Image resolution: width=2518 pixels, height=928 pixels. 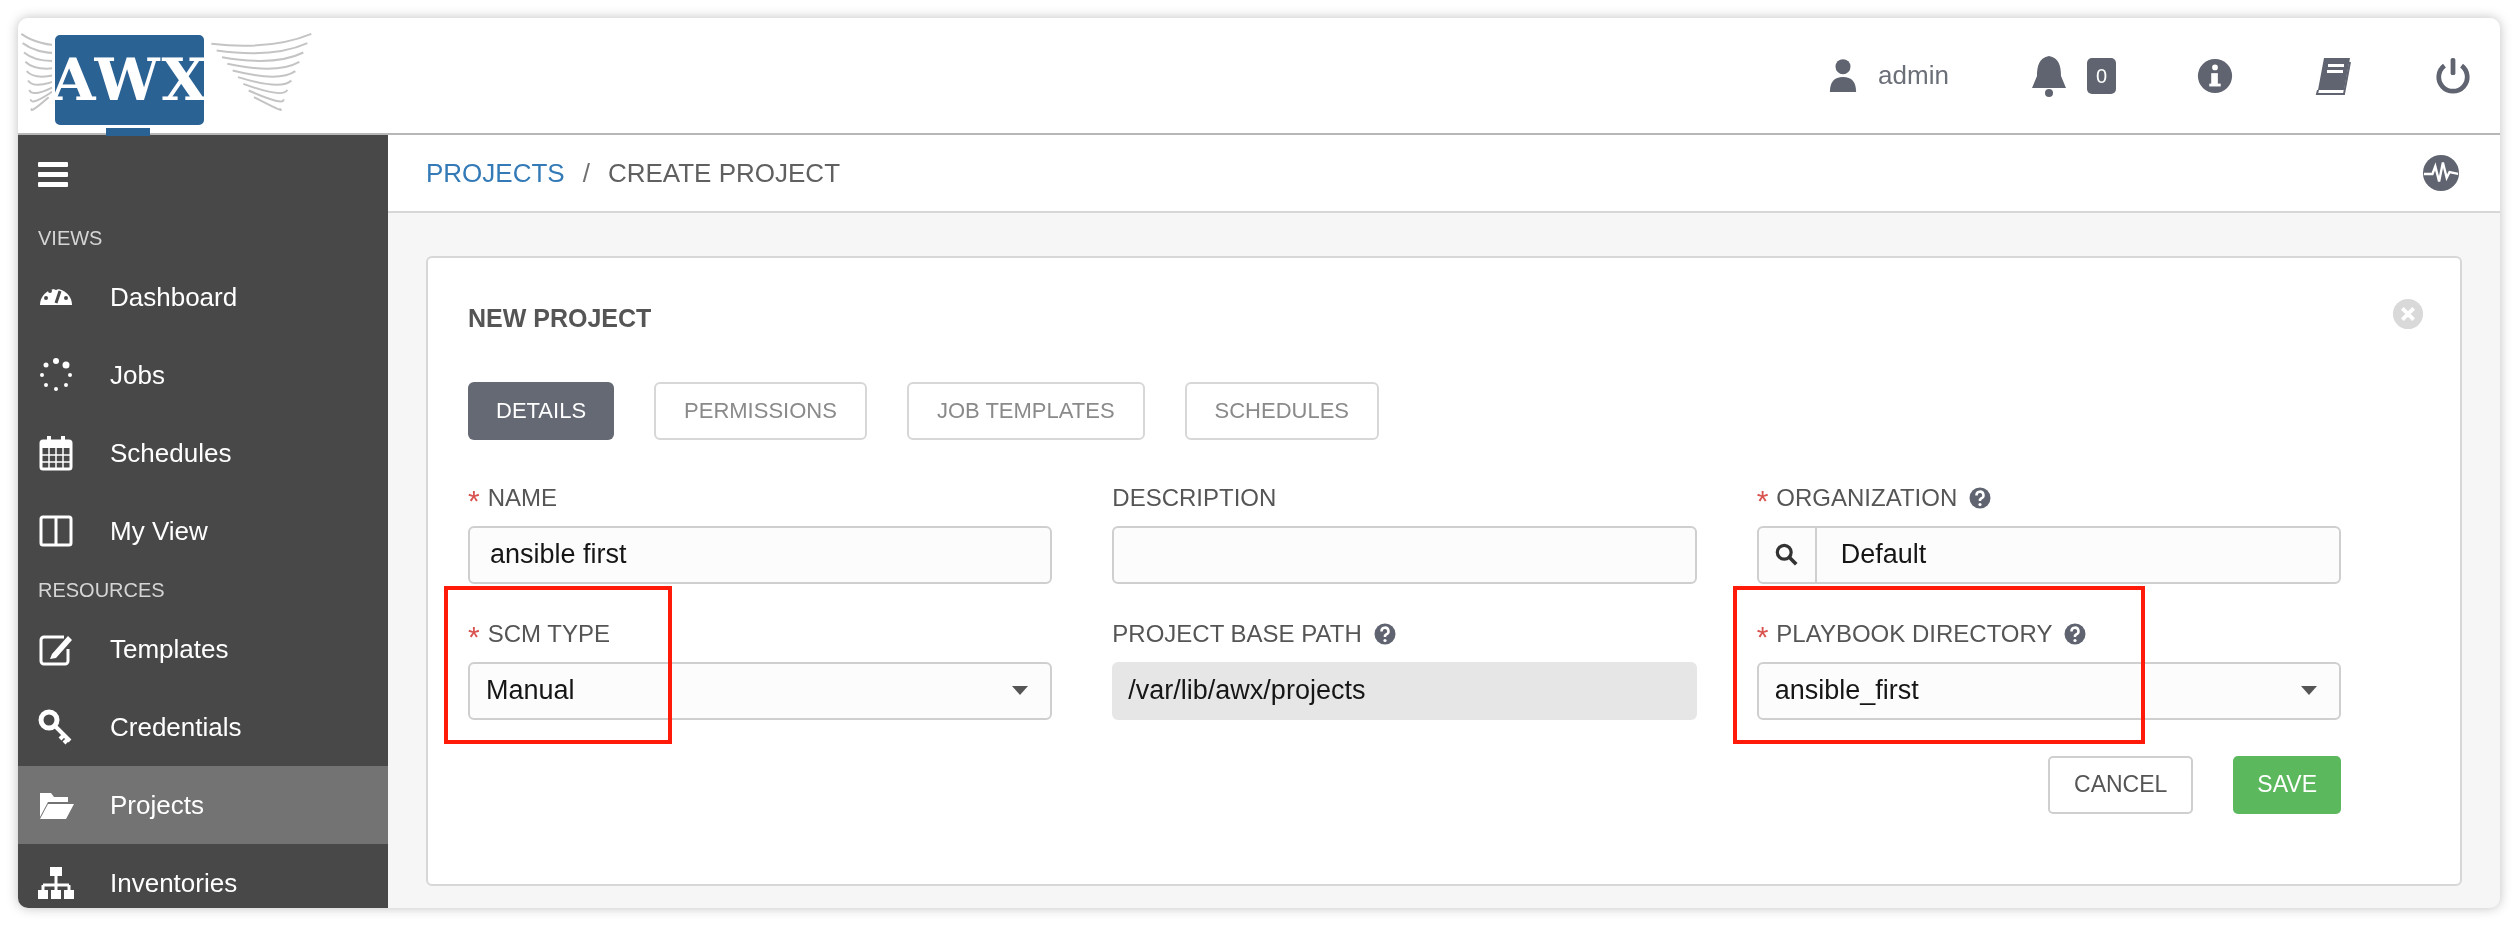 What do you see at coordinates (530, 691) in the screenshot?
I see `field-value: Manual` at bounding box center [530, 691].